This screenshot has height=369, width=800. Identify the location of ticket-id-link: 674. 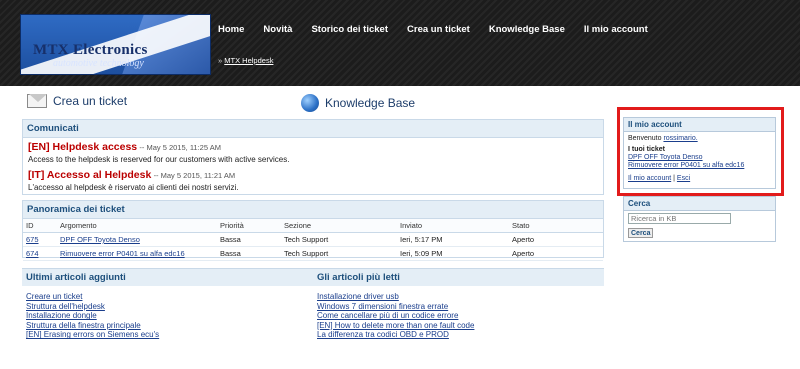
(32, 253).